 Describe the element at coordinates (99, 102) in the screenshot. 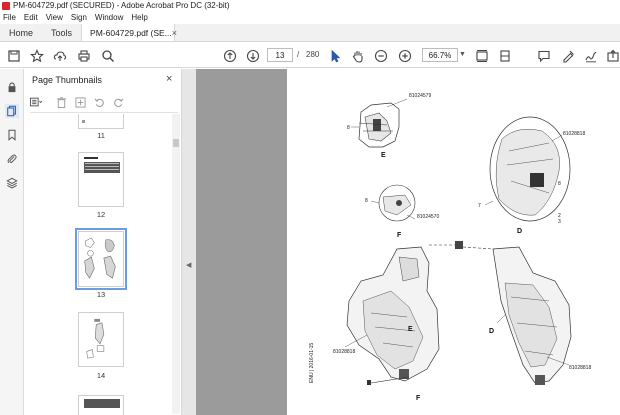

I see `rotate-counterclockwise-icon` at that location.